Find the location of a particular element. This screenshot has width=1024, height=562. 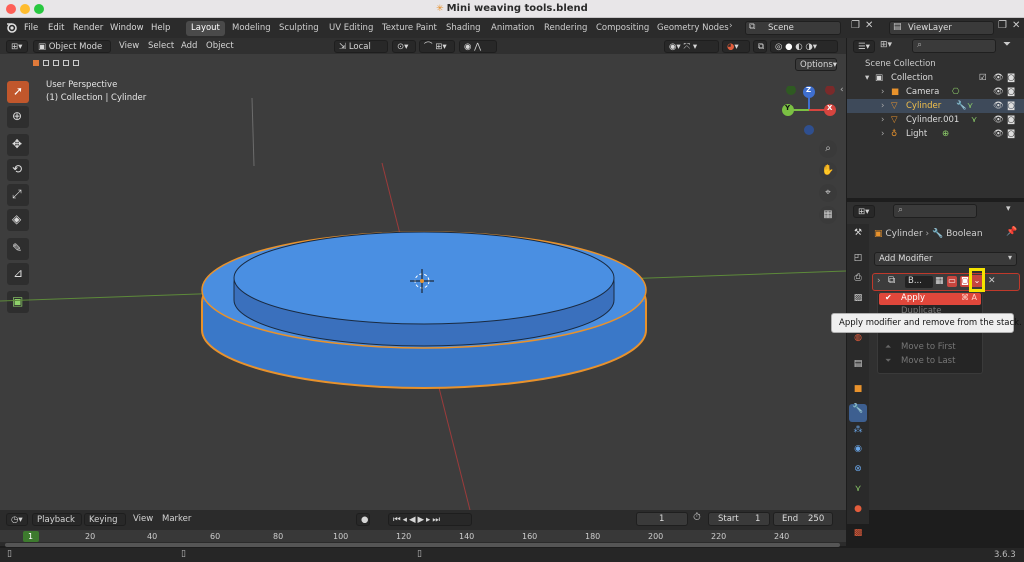

collection-checkbox: ☑ is located at coordinates (983, 78).